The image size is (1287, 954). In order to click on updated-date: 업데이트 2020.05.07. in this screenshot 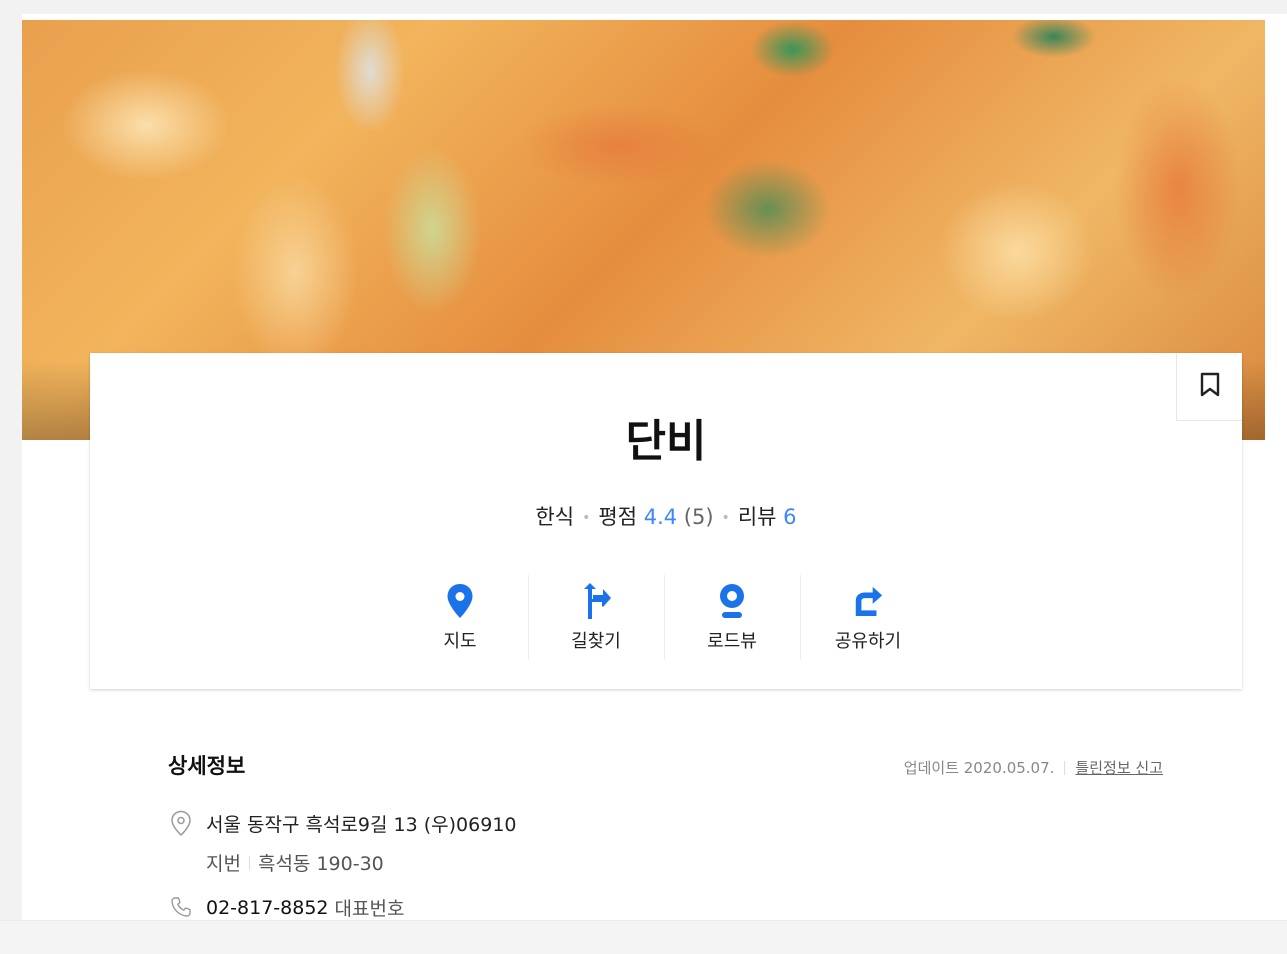, I will do `click(979, 768)`.